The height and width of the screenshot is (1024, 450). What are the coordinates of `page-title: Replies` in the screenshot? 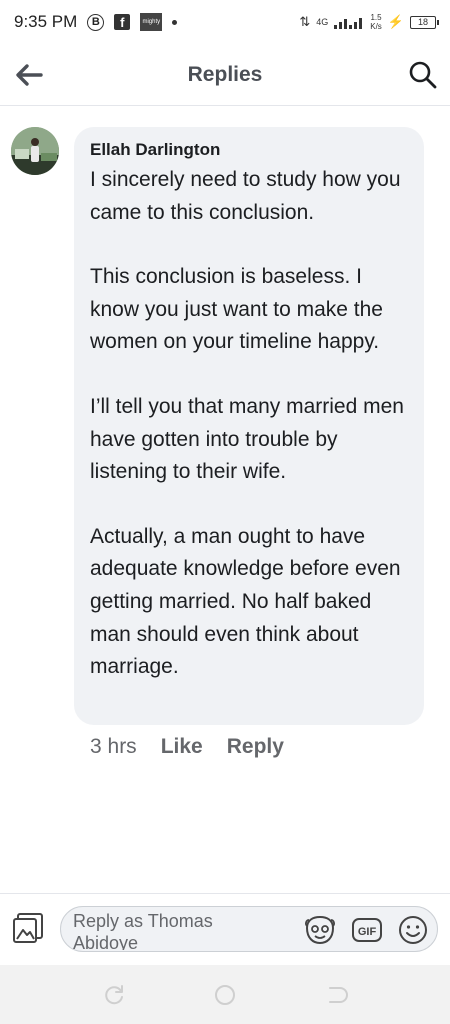 It's located at (225, 74).